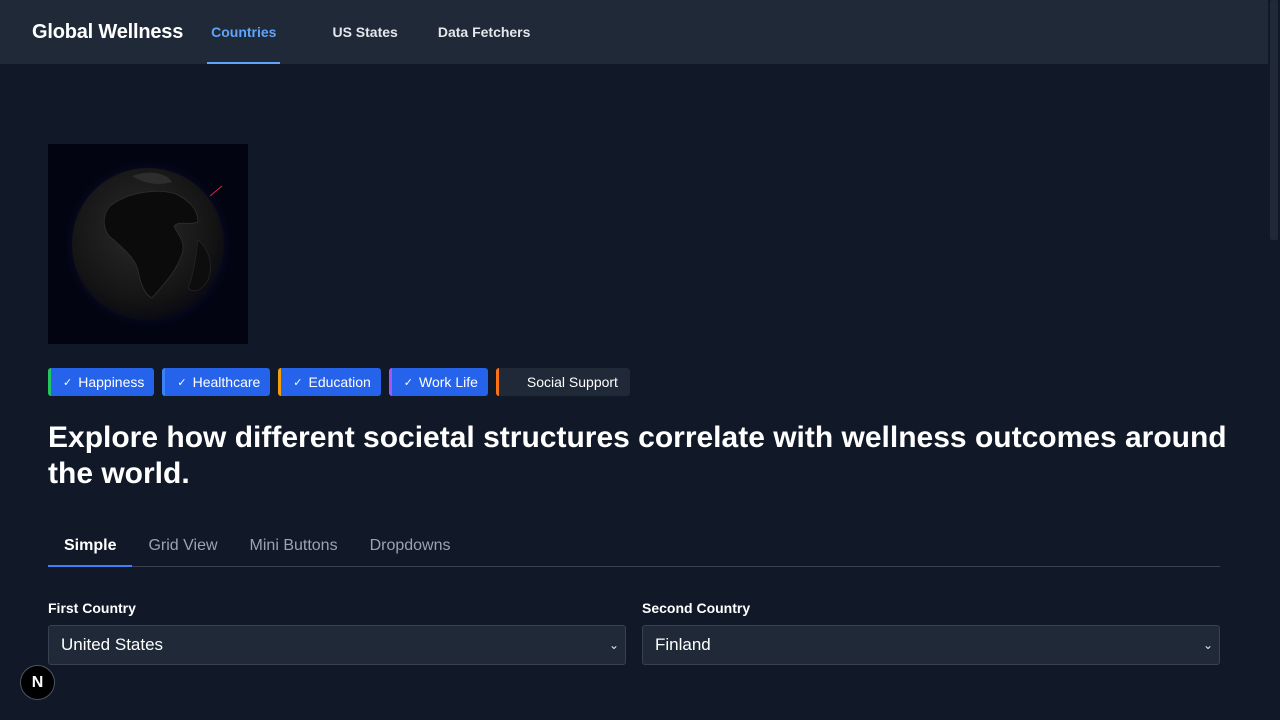 This screenshot has width=1280, height=720. What do you see at coordinates (696, 608) in the screenshot?
I see `second-country-label: Second Country` at bounding box center [696, 608].